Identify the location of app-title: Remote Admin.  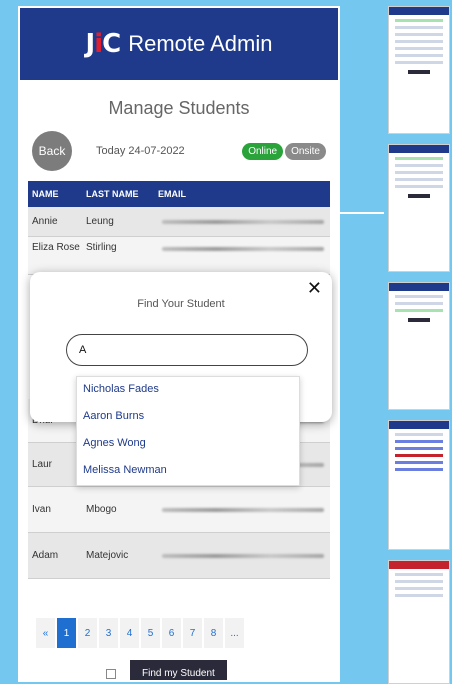
(200, 43).